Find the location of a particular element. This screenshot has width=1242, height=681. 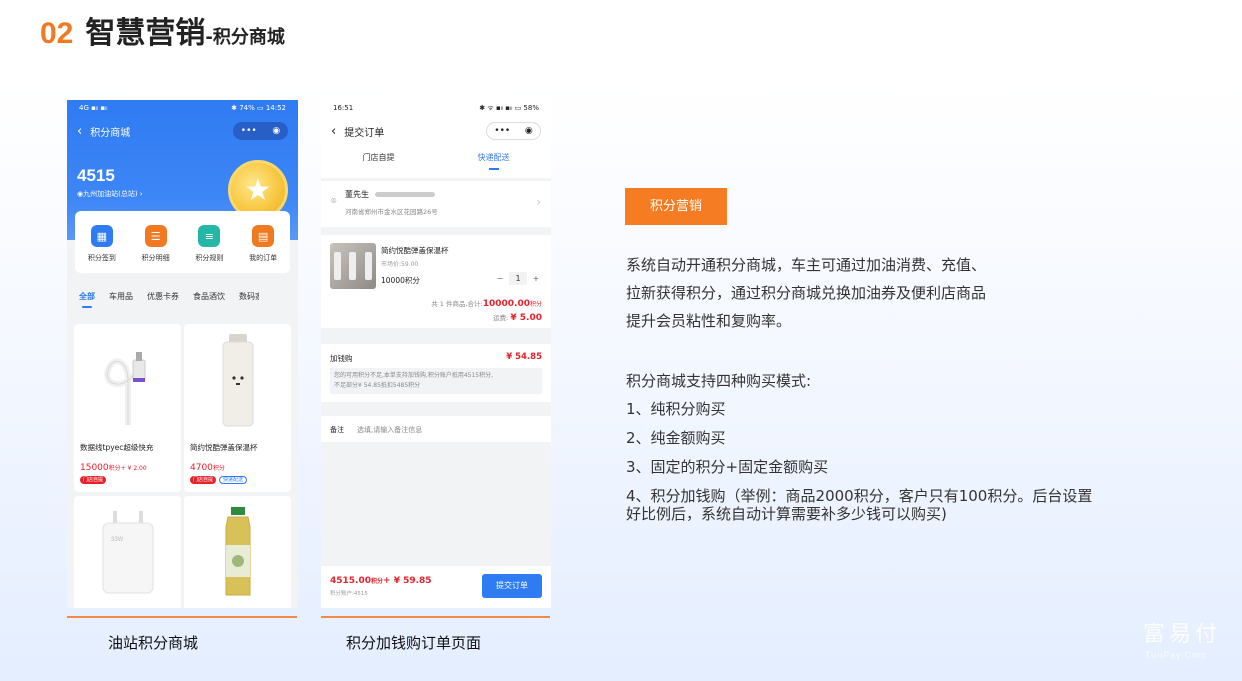

ledger-icon: ☰ is located at coordinates (155, 236).